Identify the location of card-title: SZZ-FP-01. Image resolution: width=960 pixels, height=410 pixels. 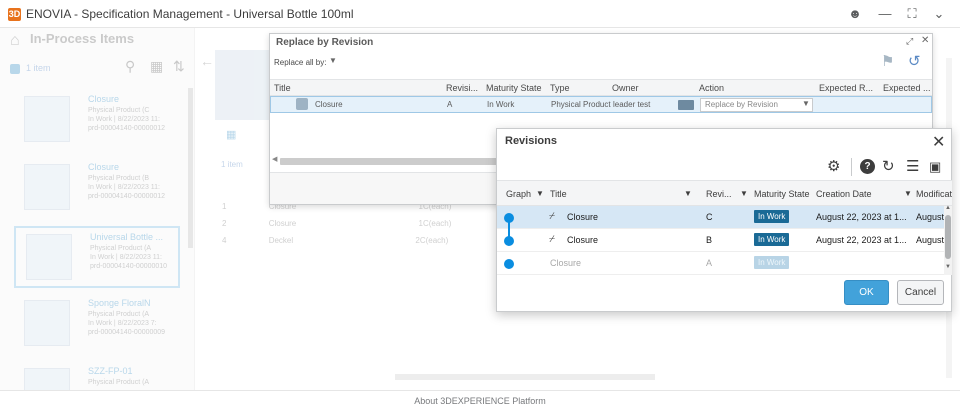
(110, 371).